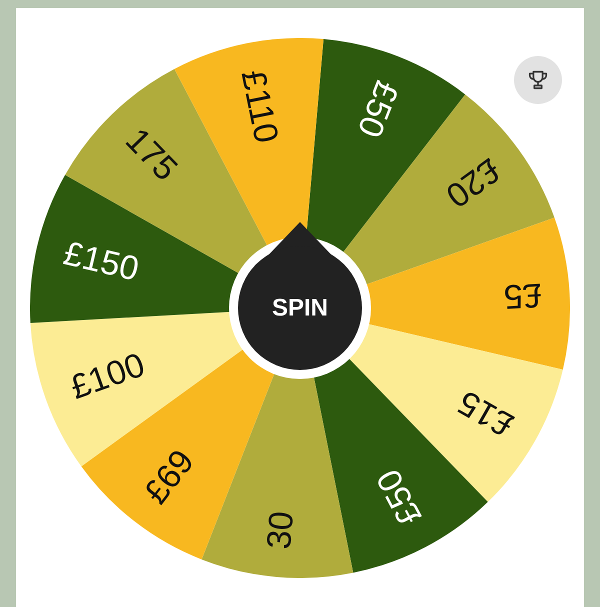 Image resolution: width=600 pixels, height=607 pixels. I want to click on segment-label: £15, so click(486, 413).